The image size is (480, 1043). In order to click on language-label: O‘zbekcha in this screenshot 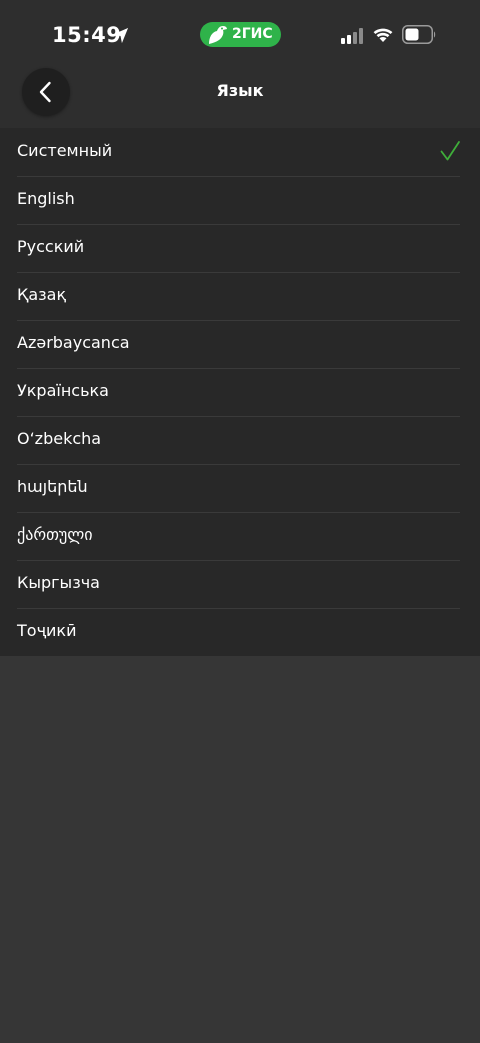, I will do `click(59, 438)`.